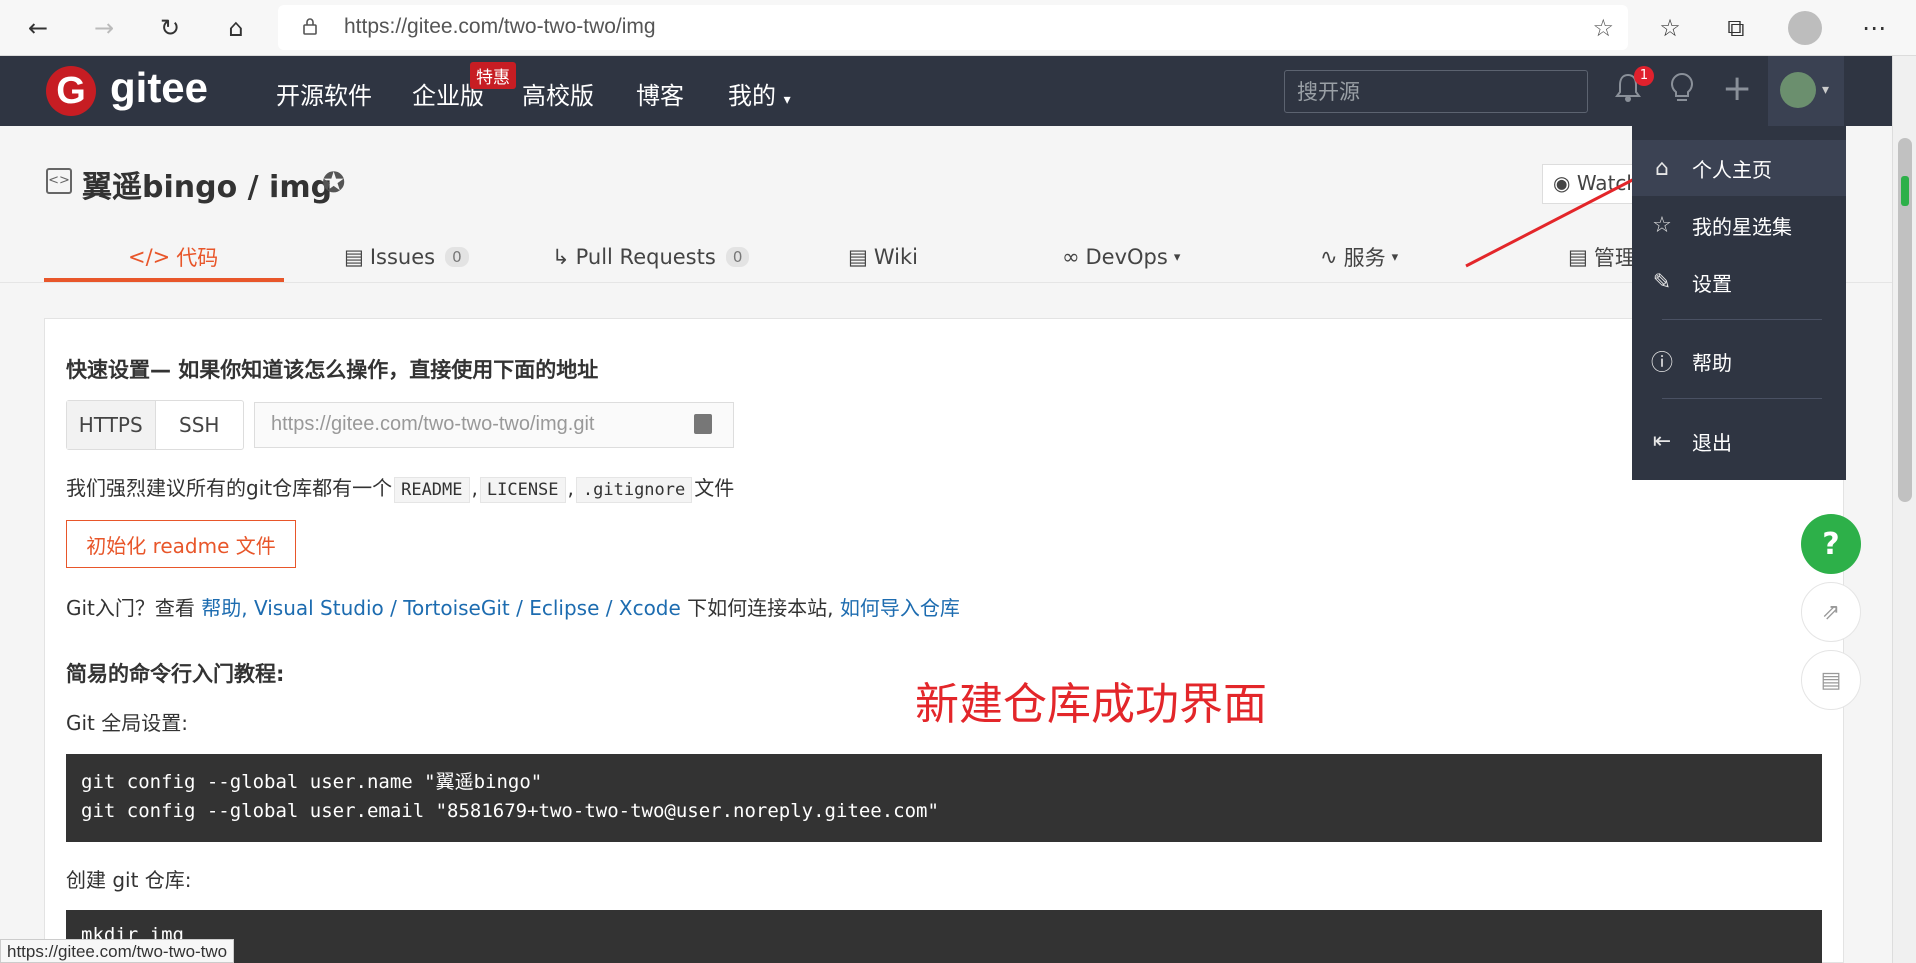  Describe the element at coordinates (1736, 28) in the screenshot. I see `collections-icon: ⧉` at that location.